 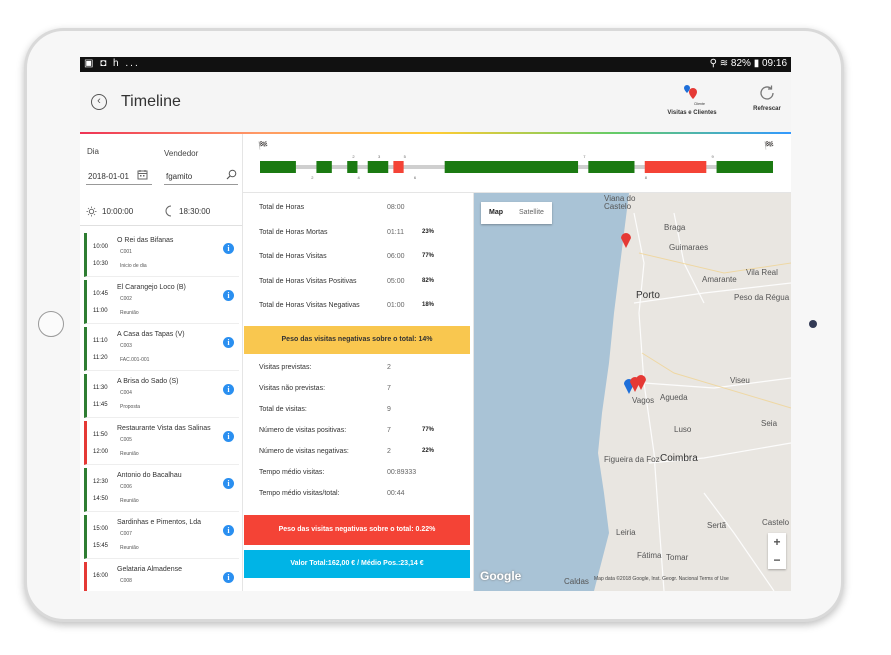 What do you see at coordinates (231, 174) in the screenshot?
I see `search-icon` at bounding box center [231, 174].